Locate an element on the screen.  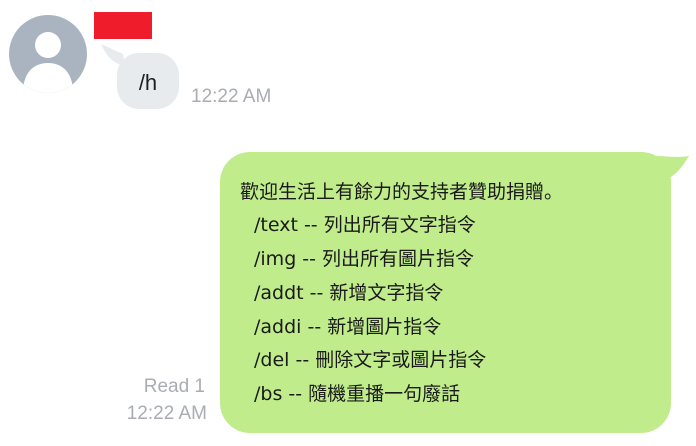
message-line-welcome: 歡迎生活上有餘力的支持者贊助捐贈。 is located at coordinates (402, 192).